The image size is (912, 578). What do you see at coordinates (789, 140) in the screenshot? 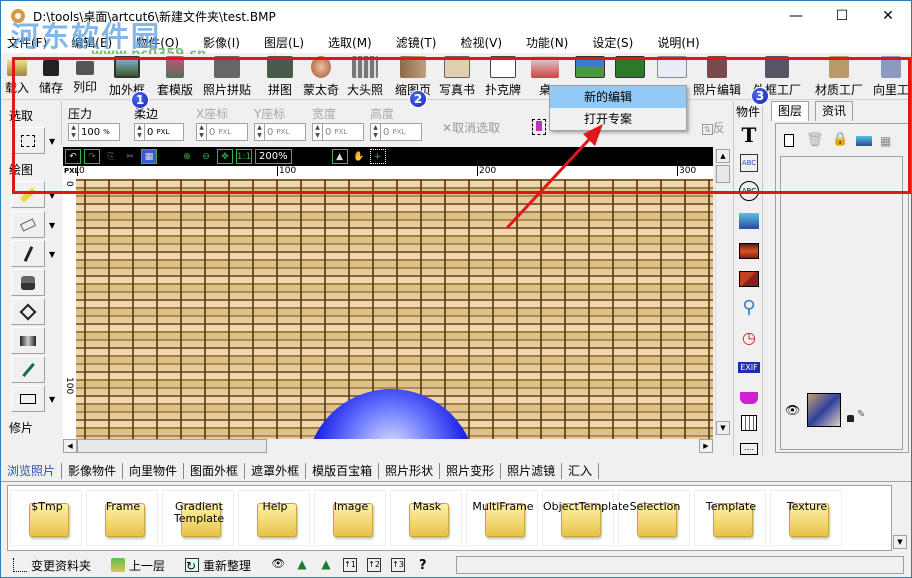
I see `new-layer-icon` at bounding box center [789, 140].